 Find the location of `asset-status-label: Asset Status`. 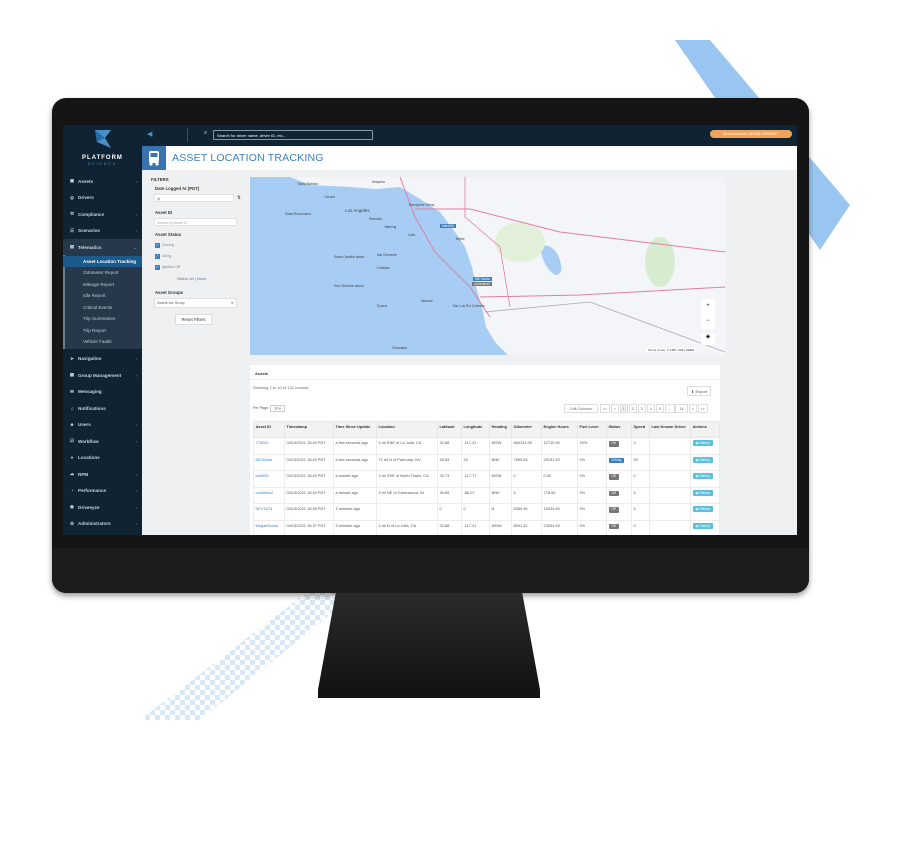

asset-status-label: Asset Status is located at coordinates (168, 234).